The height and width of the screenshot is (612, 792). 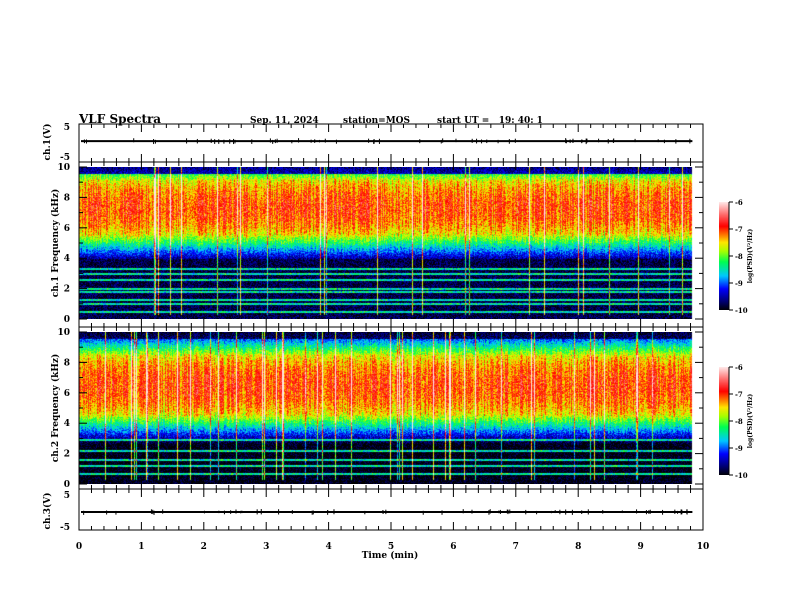 What do you see at coordinates (266, 547) in the screenshot?
I see `x-tick-label: 3` at bounding box center [266, 547].